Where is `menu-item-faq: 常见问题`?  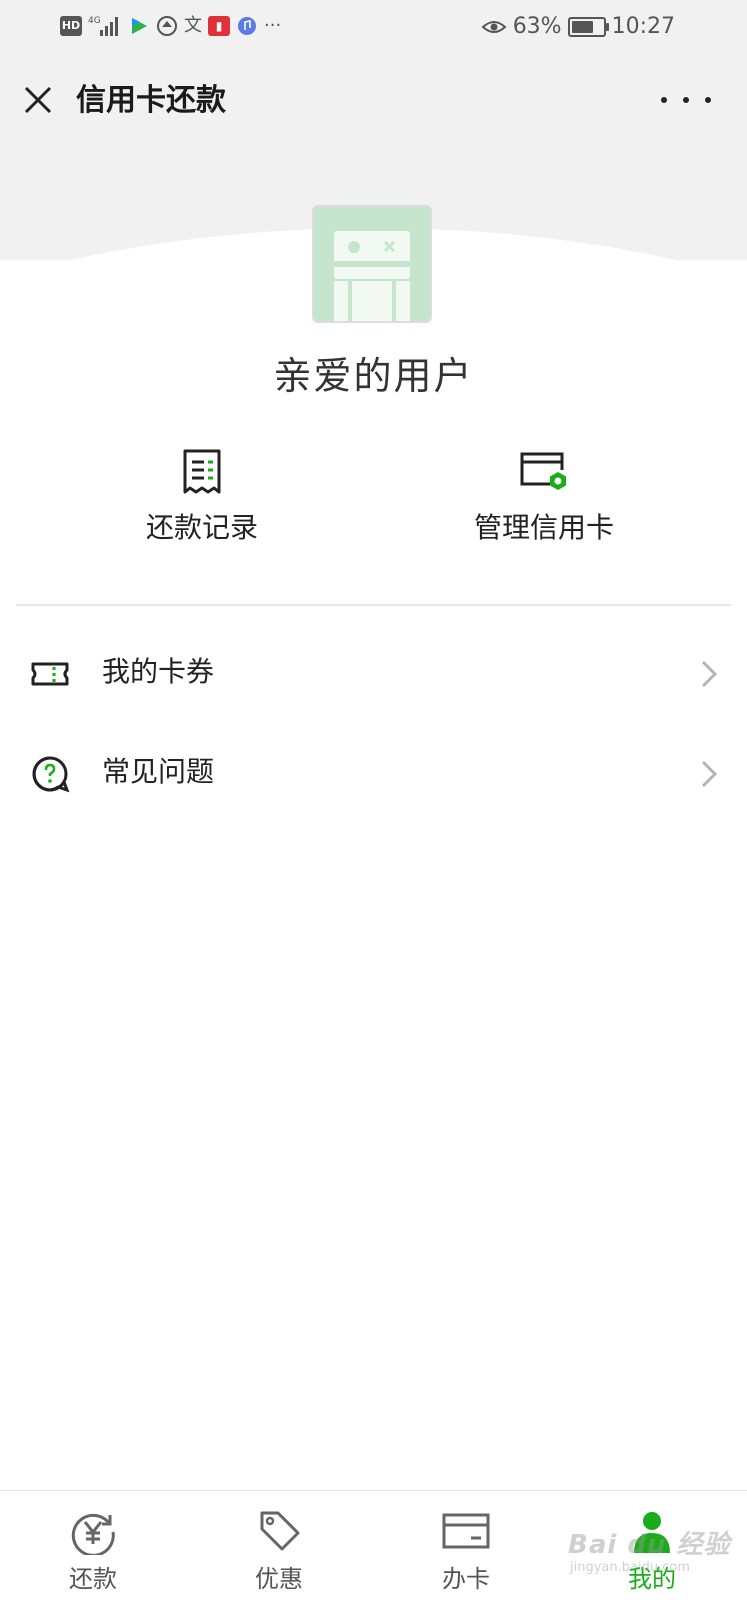
menu-item-faq: 常见问题 is located at coordinates (373, 774).